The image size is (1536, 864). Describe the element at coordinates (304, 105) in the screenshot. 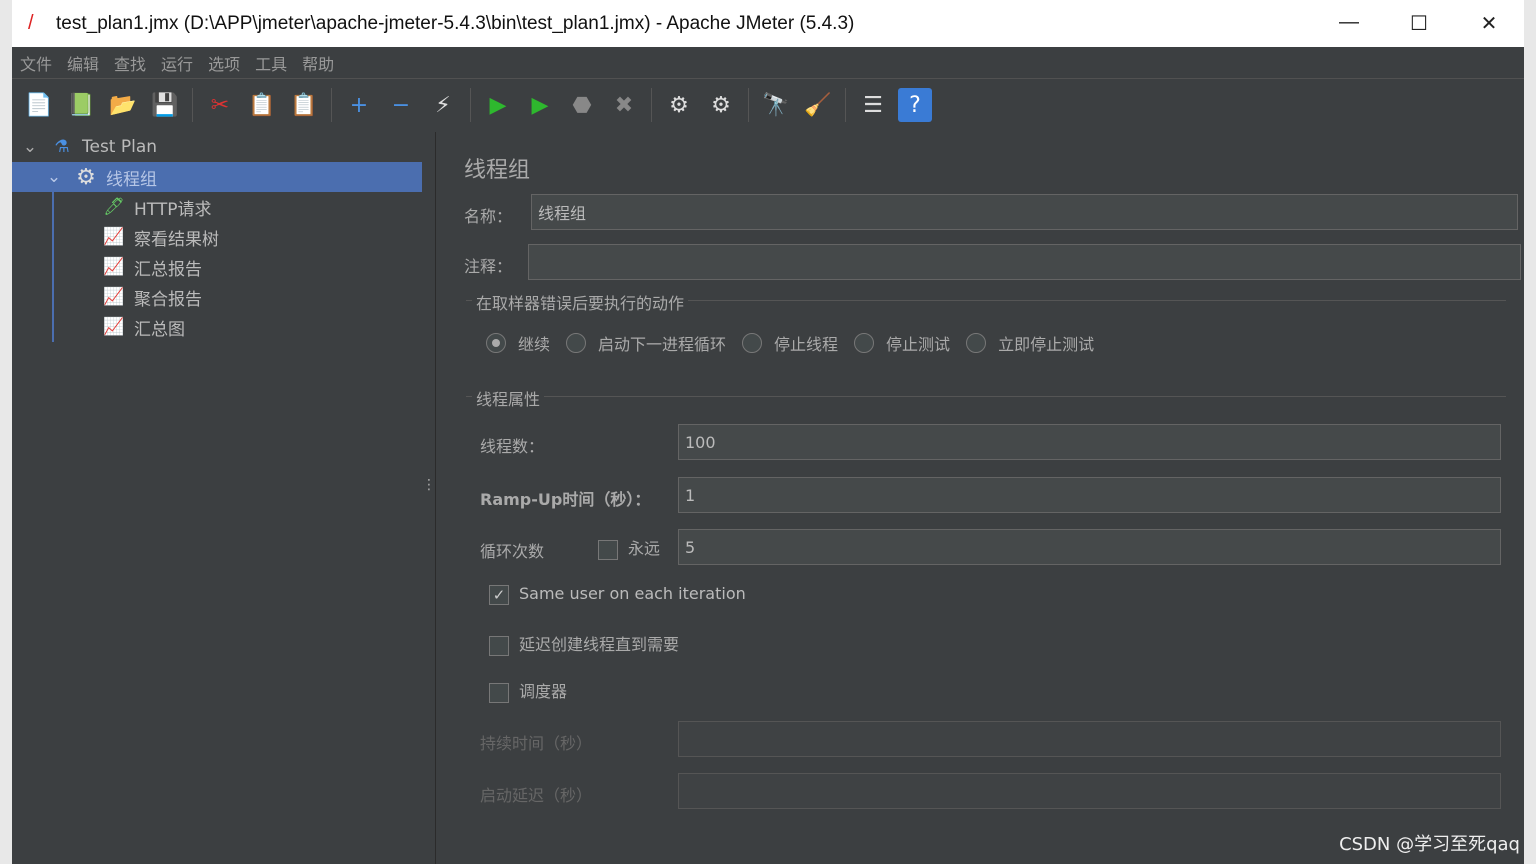

I see `paste-button: 📋` at that location.